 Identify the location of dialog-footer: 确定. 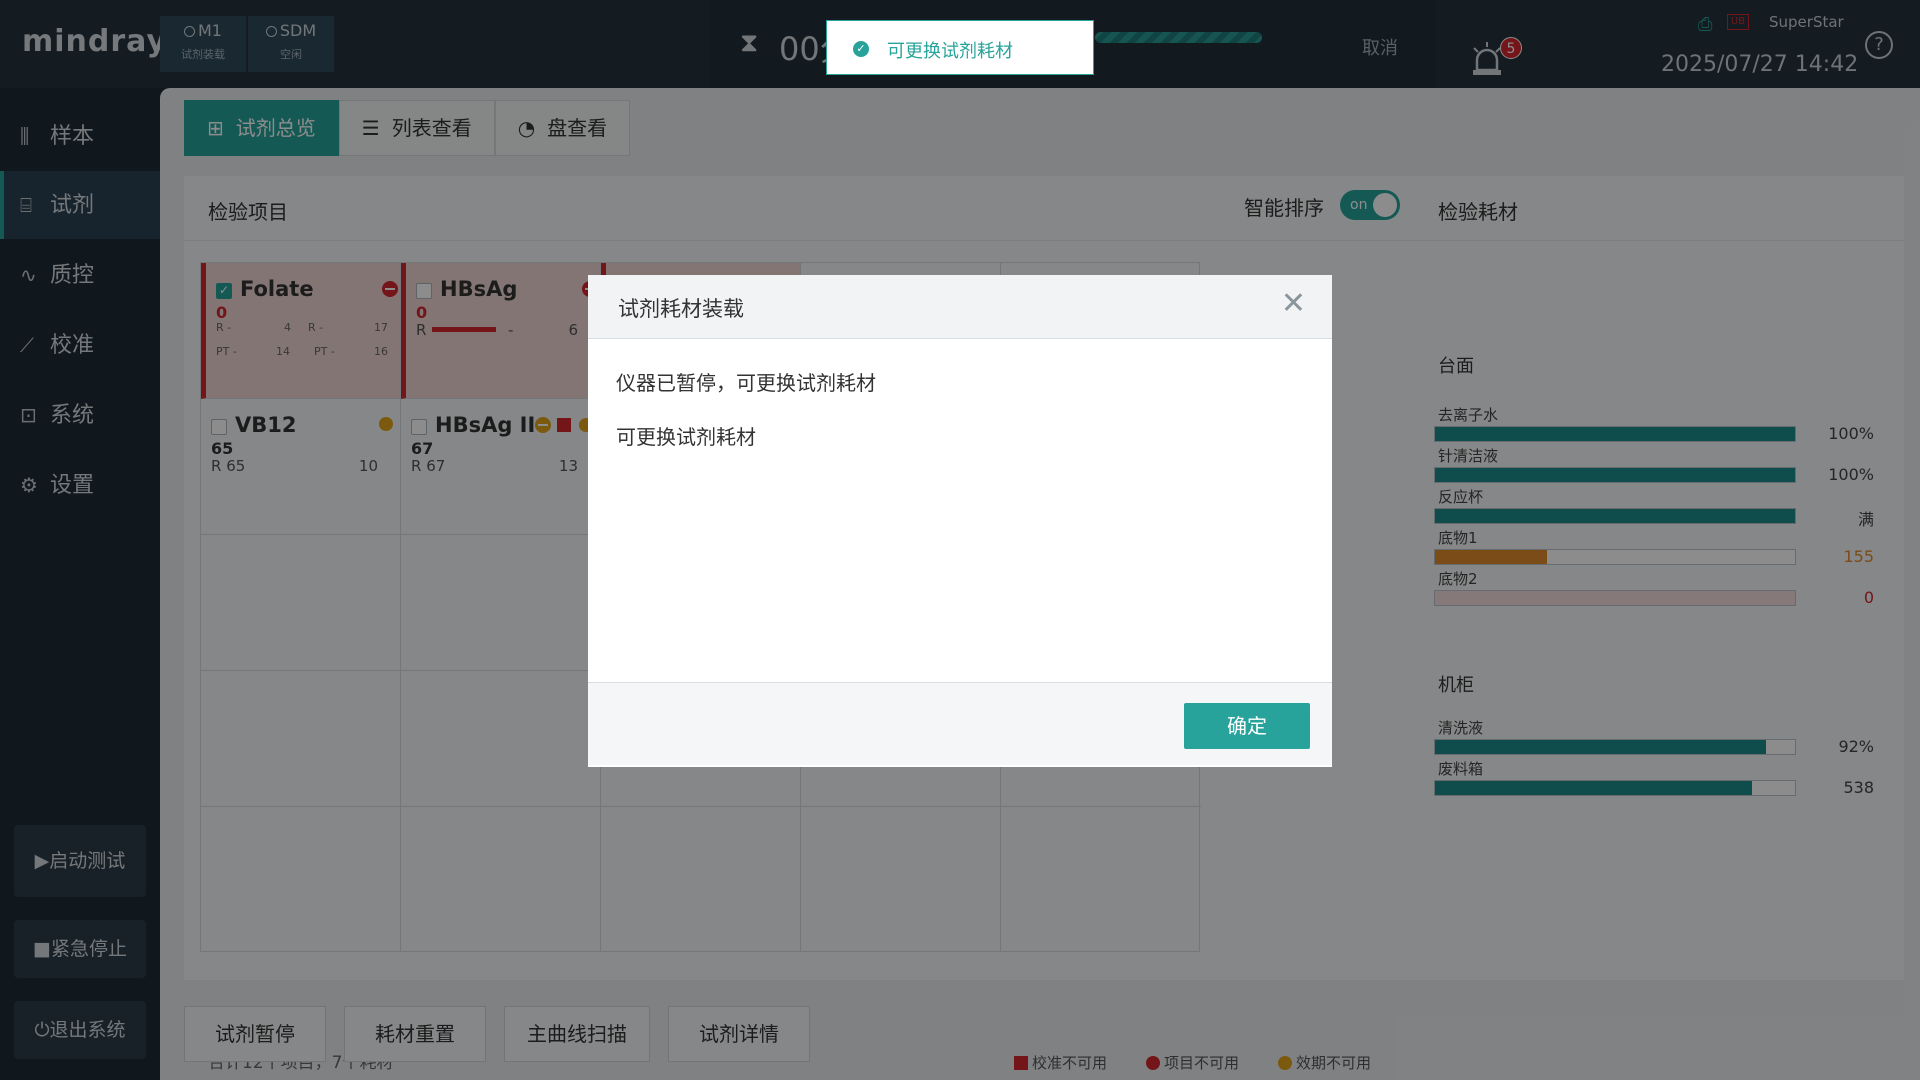
(960, 724).